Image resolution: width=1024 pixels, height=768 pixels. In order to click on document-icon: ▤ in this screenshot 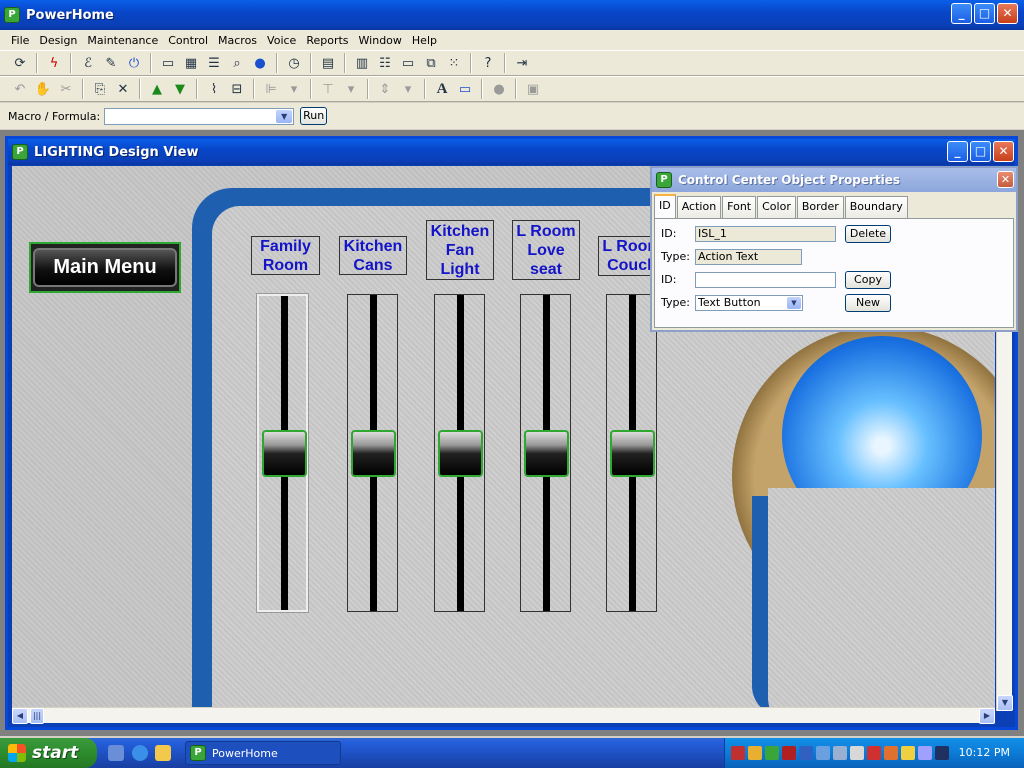, I will do `click(328, 63)`.